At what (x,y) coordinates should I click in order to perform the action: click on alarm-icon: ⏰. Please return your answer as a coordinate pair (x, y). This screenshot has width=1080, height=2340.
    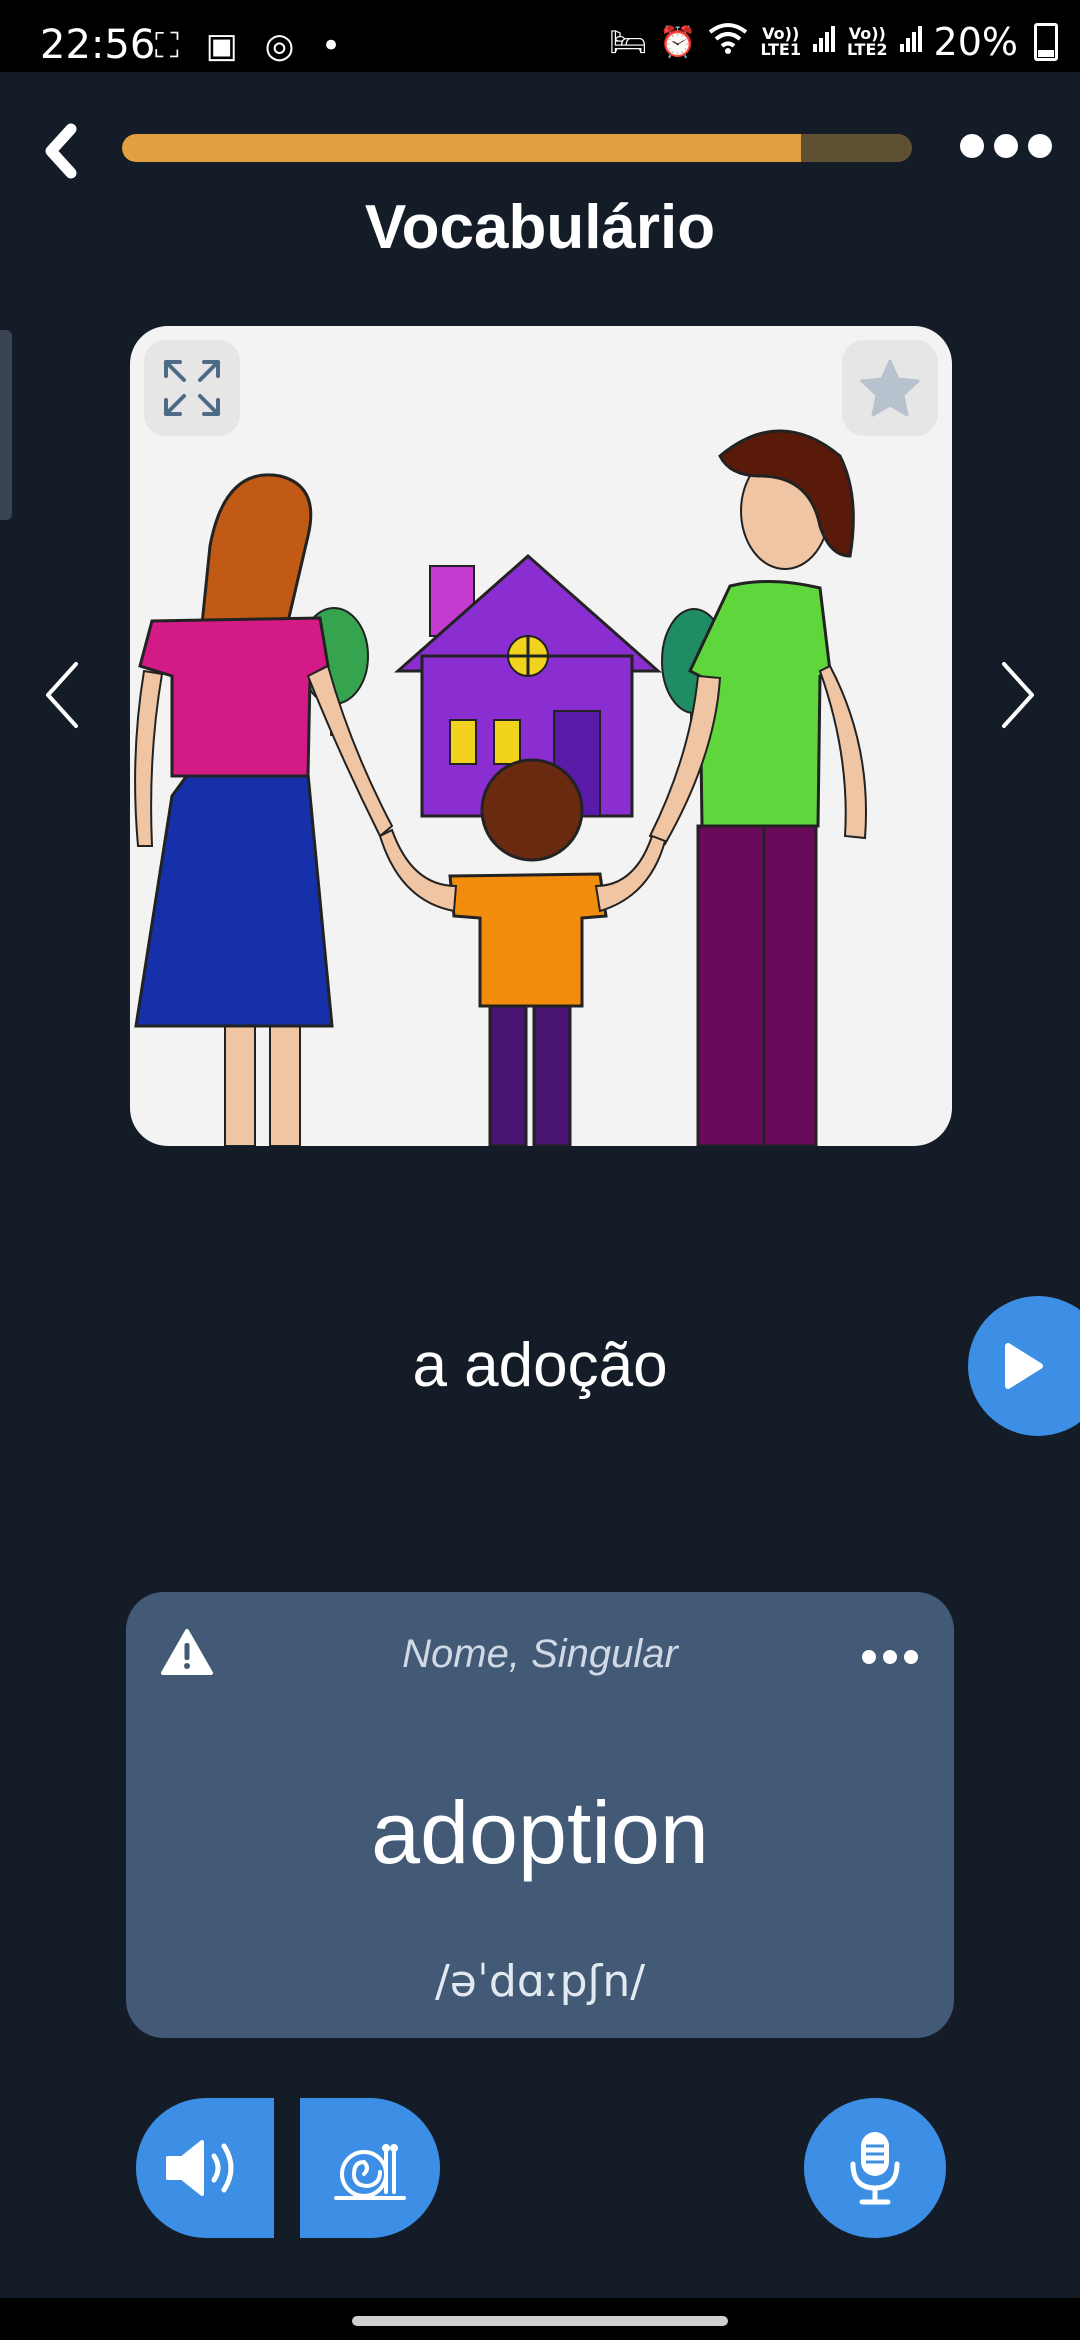
    Looking at the image, I should click on (678, 42).